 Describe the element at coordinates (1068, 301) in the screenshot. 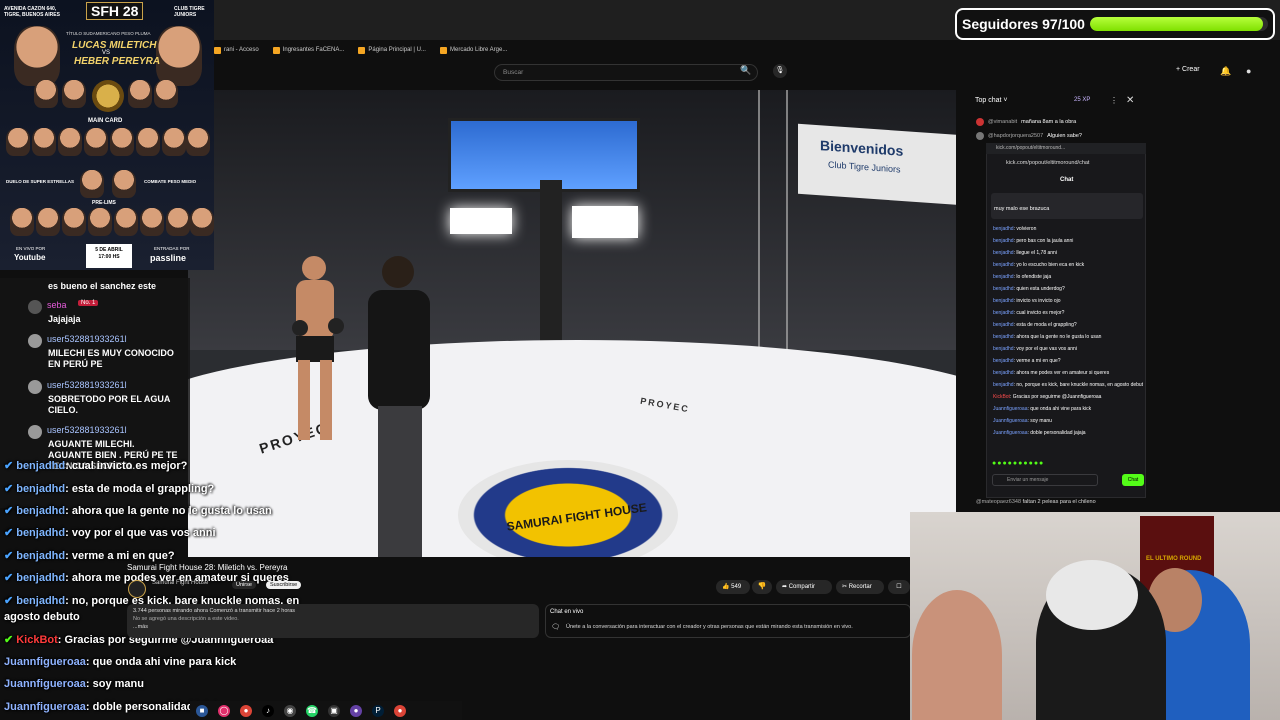

I see `kick-chat-row: benjadhd: invicto vs invicto ojo` at that location.